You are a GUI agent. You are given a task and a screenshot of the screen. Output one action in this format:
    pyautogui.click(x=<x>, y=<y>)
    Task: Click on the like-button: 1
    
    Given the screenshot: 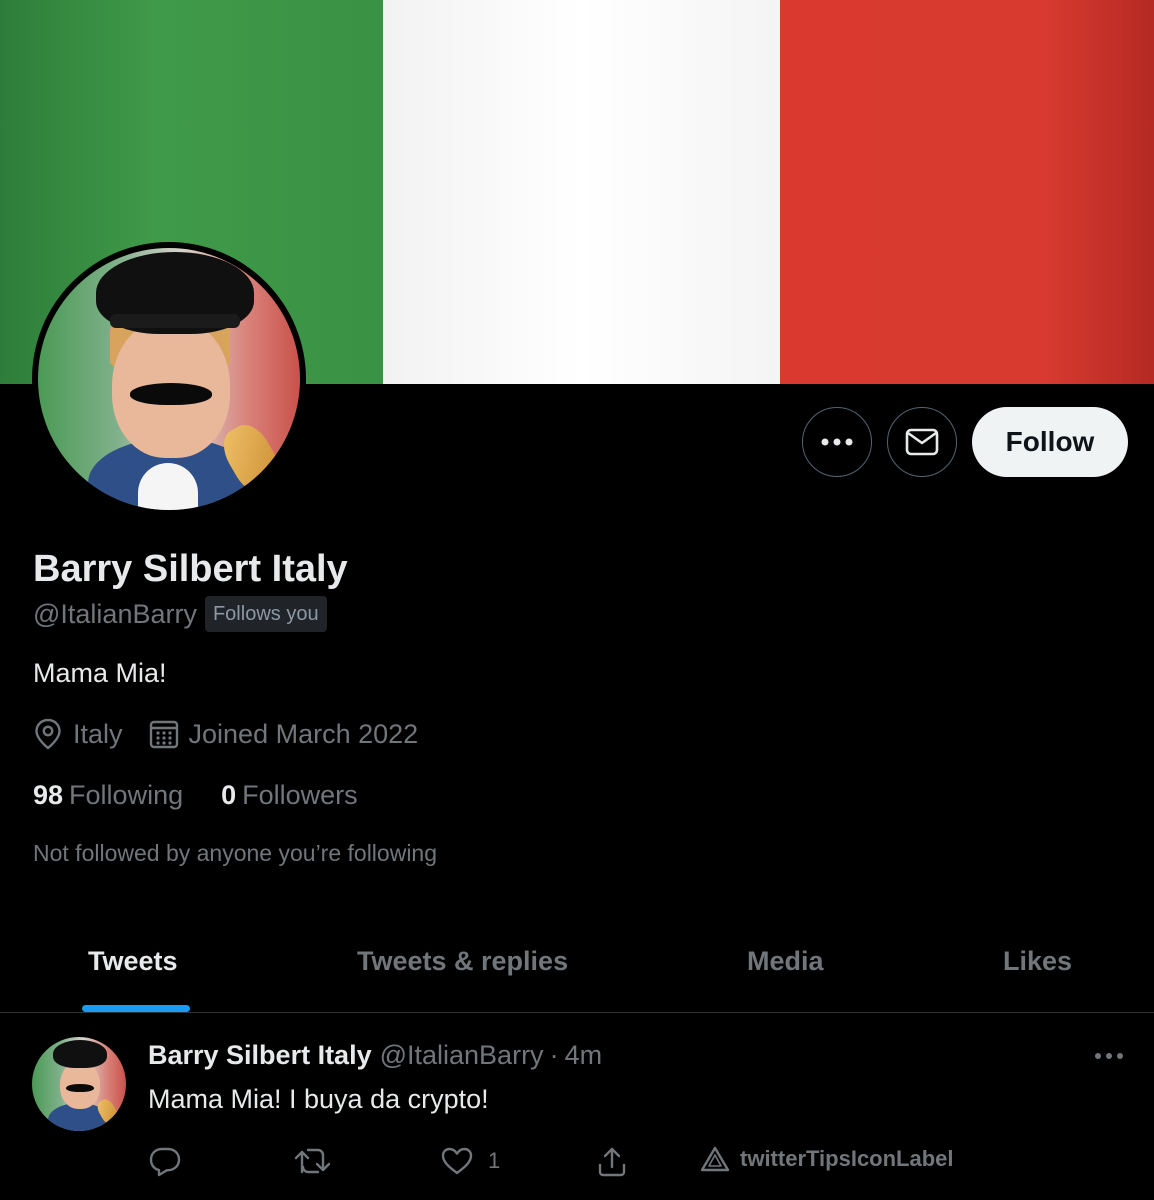 What is the action you would take?
    pyautogui.click(x=470, y=1161)
    